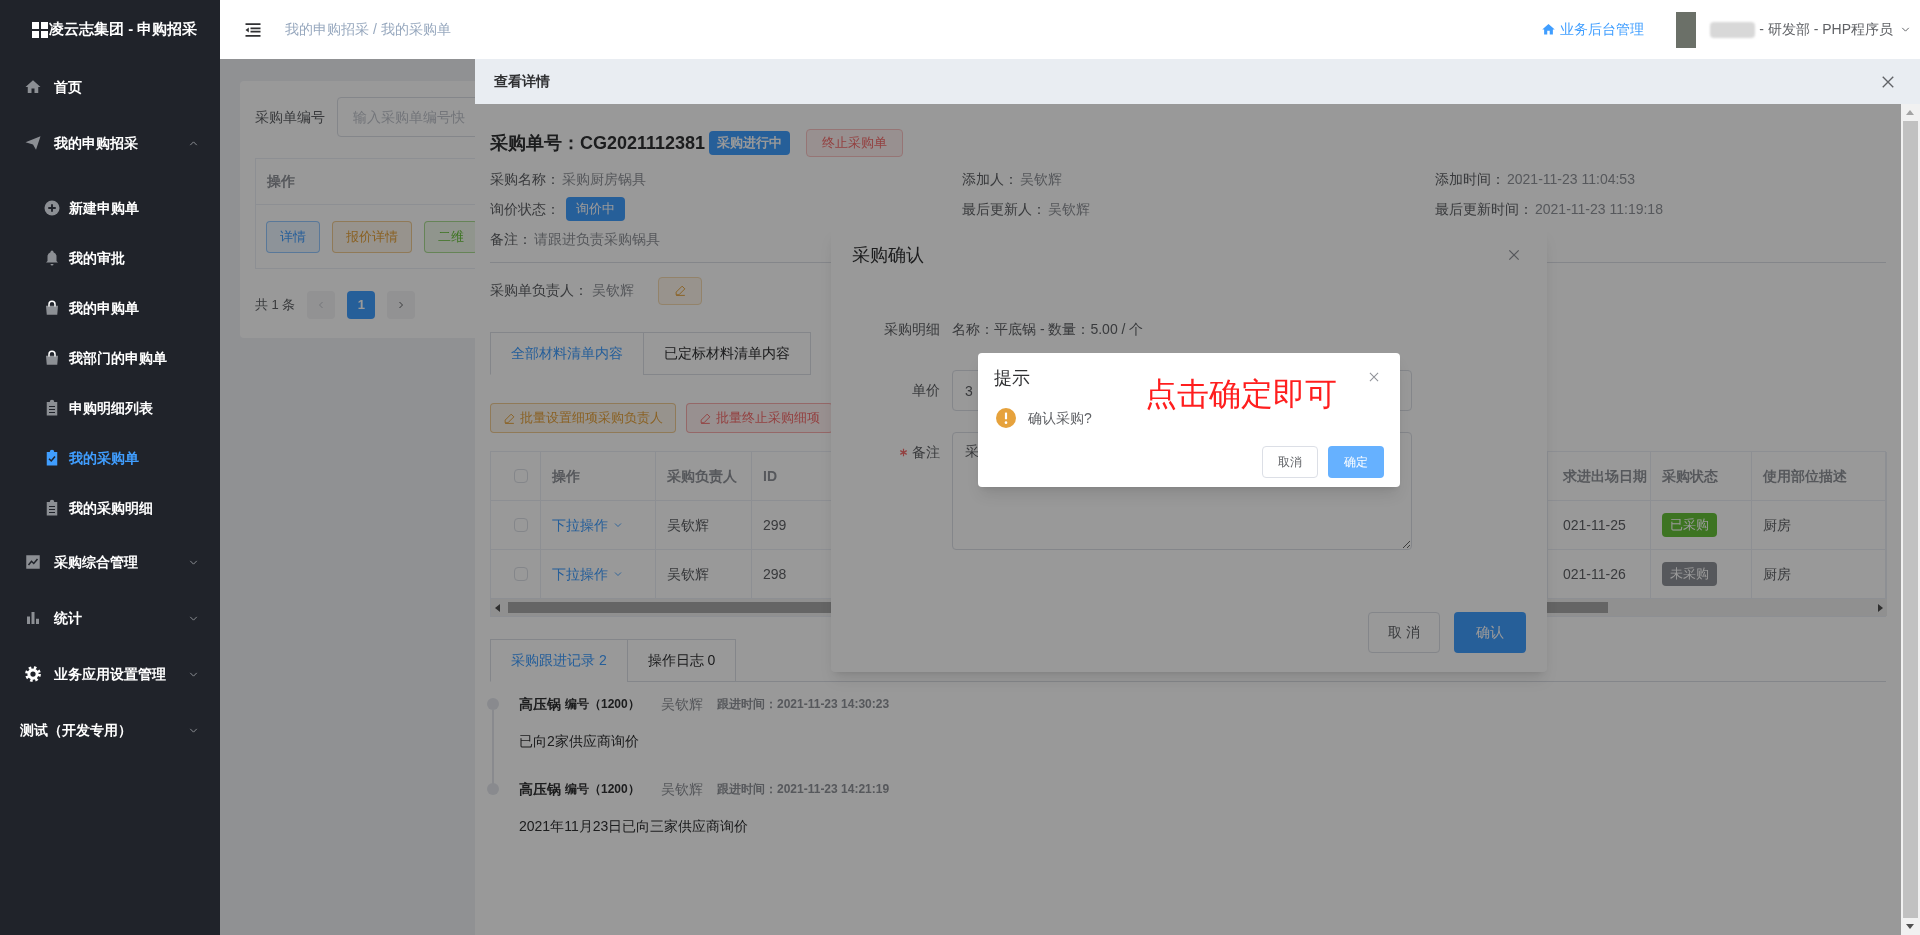  I want to click on field-value: 名称：平底锅 - 数量：5.00 / 个, so click(1048, 329).